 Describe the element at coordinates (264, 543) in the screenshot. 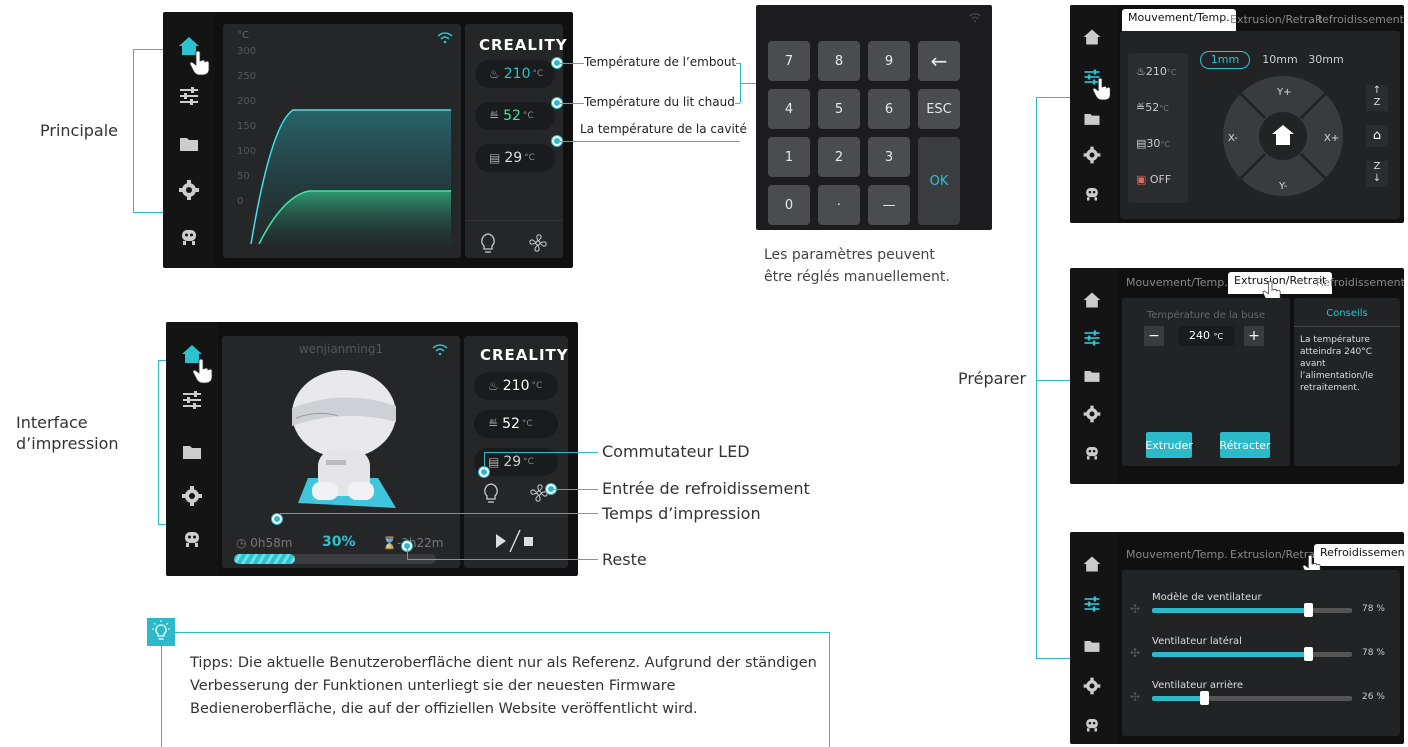

I see `elapsed-time: ◷ 0h58m` at that location.